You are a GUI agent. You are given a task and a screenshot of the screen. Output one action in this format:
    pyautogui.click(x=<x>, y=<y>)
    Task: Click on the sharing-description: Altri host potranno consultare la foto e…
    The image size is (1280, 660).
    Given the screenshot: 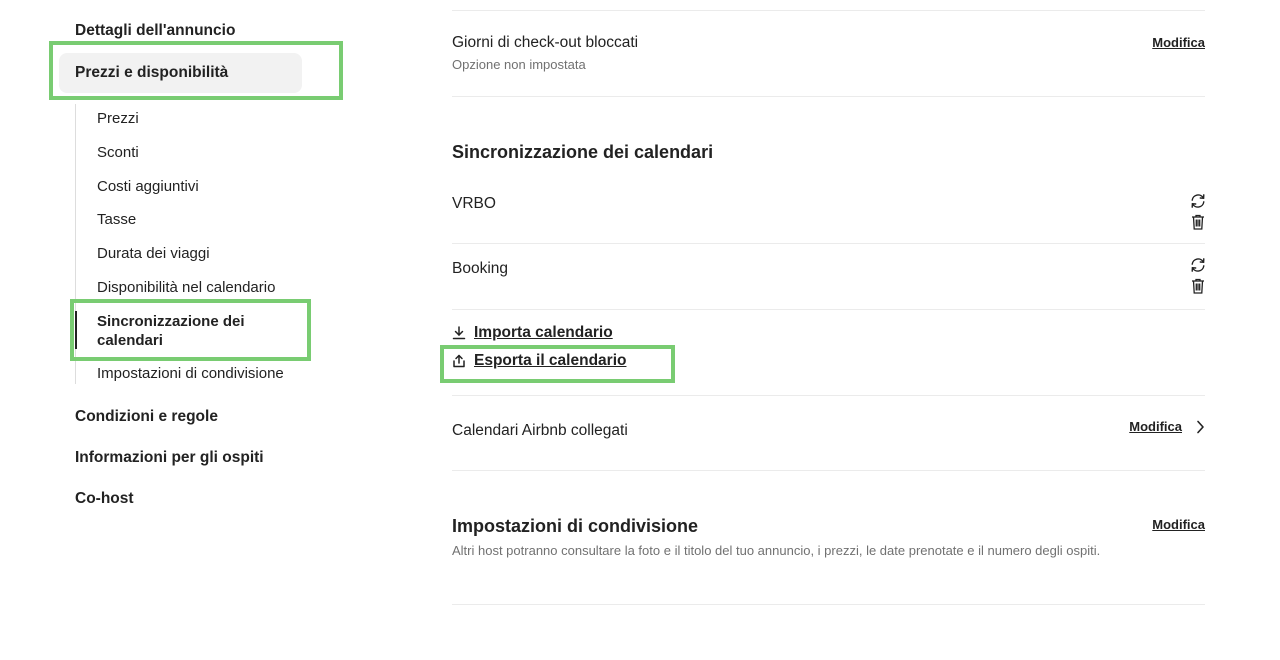 What is the action you would take?
    pyautogui.click(x=776, y=550)
    